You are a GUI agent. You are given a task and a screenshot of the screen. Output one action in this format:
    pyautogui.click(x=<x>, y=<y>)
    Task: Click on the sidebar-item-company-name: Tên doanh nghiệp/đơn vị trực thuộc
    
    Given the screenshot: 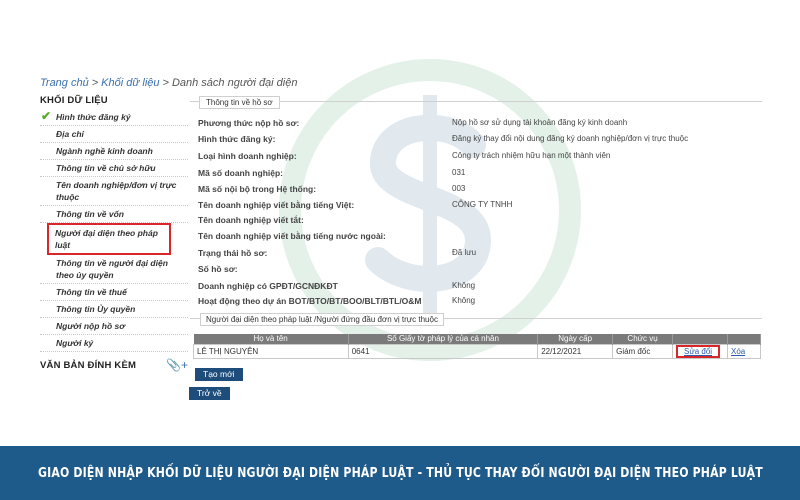 What is the action you would take?
    pyautogui.click(x=114, y=191)
    